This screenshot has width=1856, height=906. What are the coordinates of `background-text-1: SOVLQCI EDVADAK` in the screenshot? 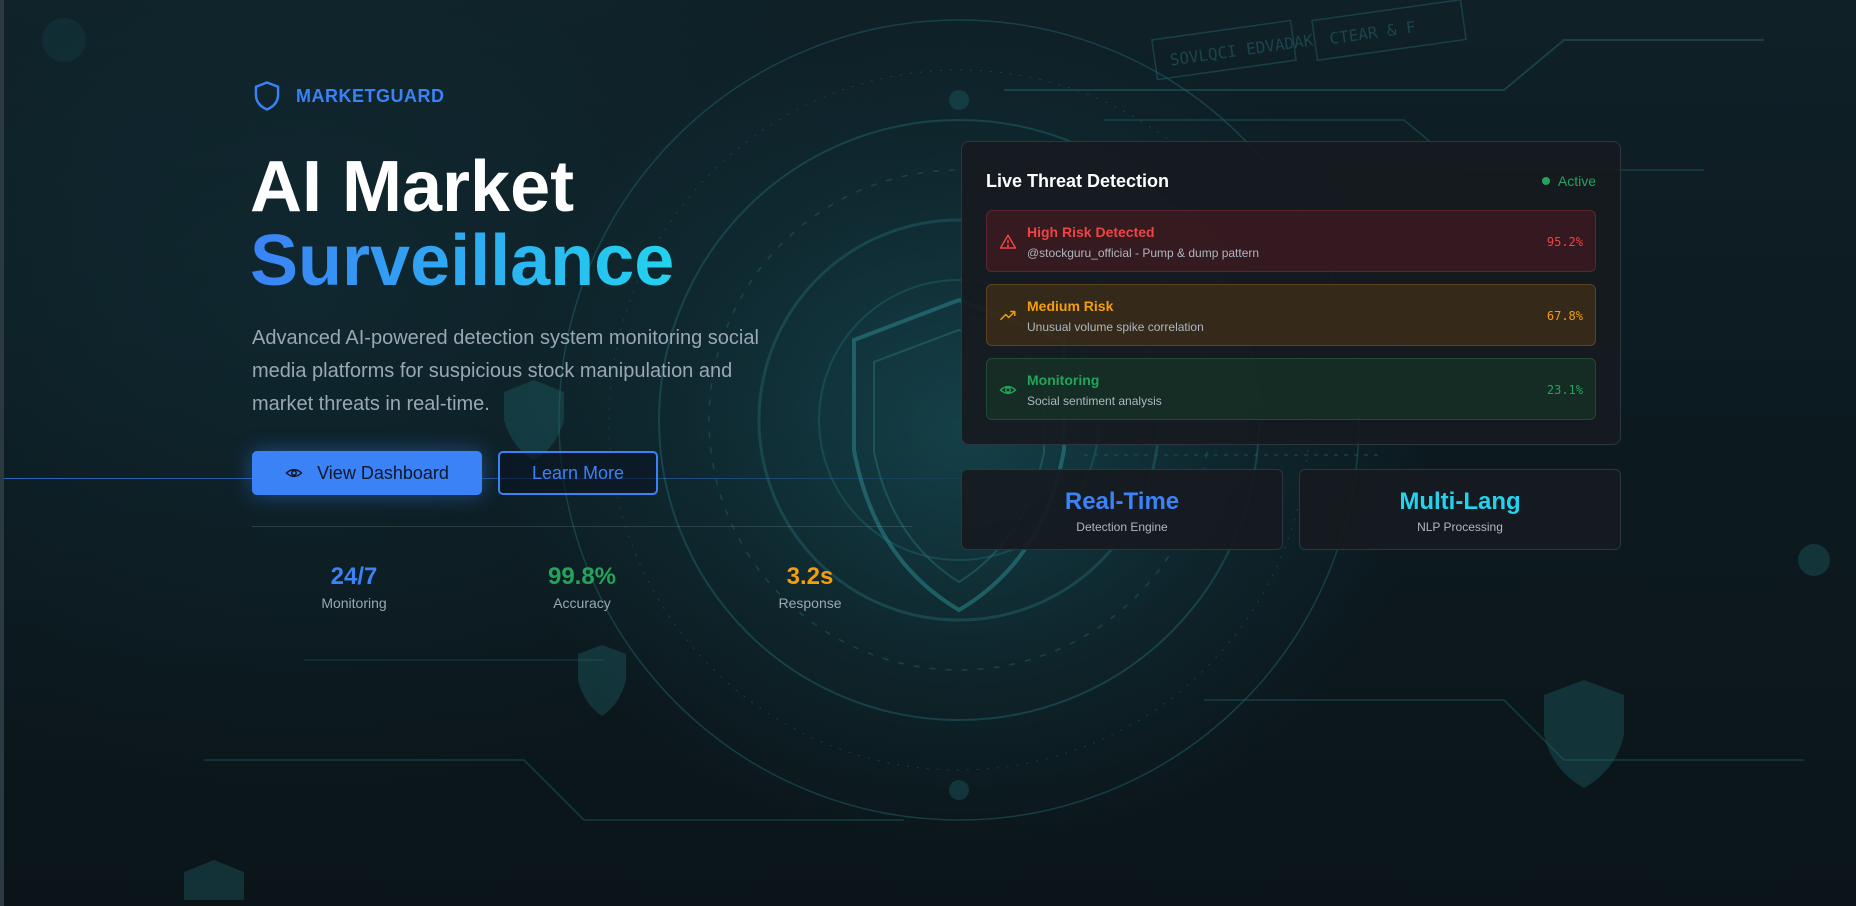 It's located at (1242, 50).